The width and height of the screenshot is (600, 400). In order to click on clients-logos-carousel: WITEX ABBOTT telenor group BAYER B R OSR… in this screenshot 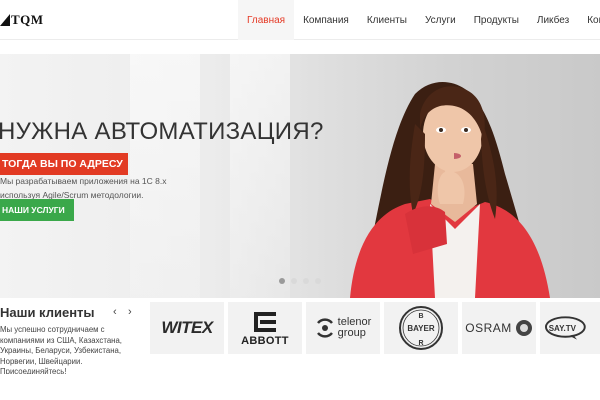, I will do `click(375, 328)`.